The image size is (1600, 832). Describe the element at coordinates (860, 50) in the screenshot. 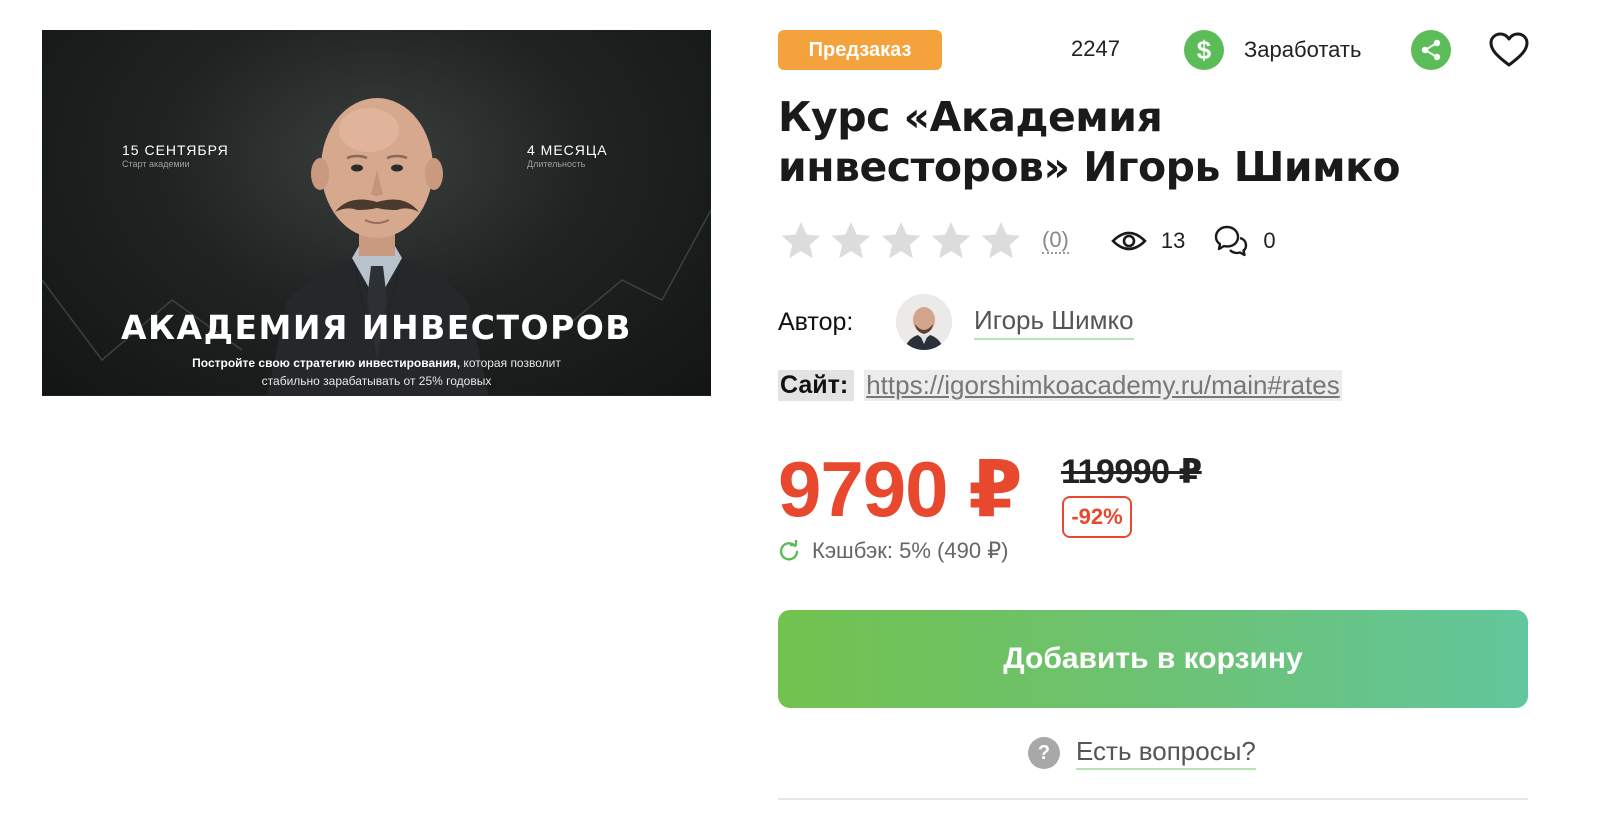

I see `preorder-badge: Предзаказ` at that location.